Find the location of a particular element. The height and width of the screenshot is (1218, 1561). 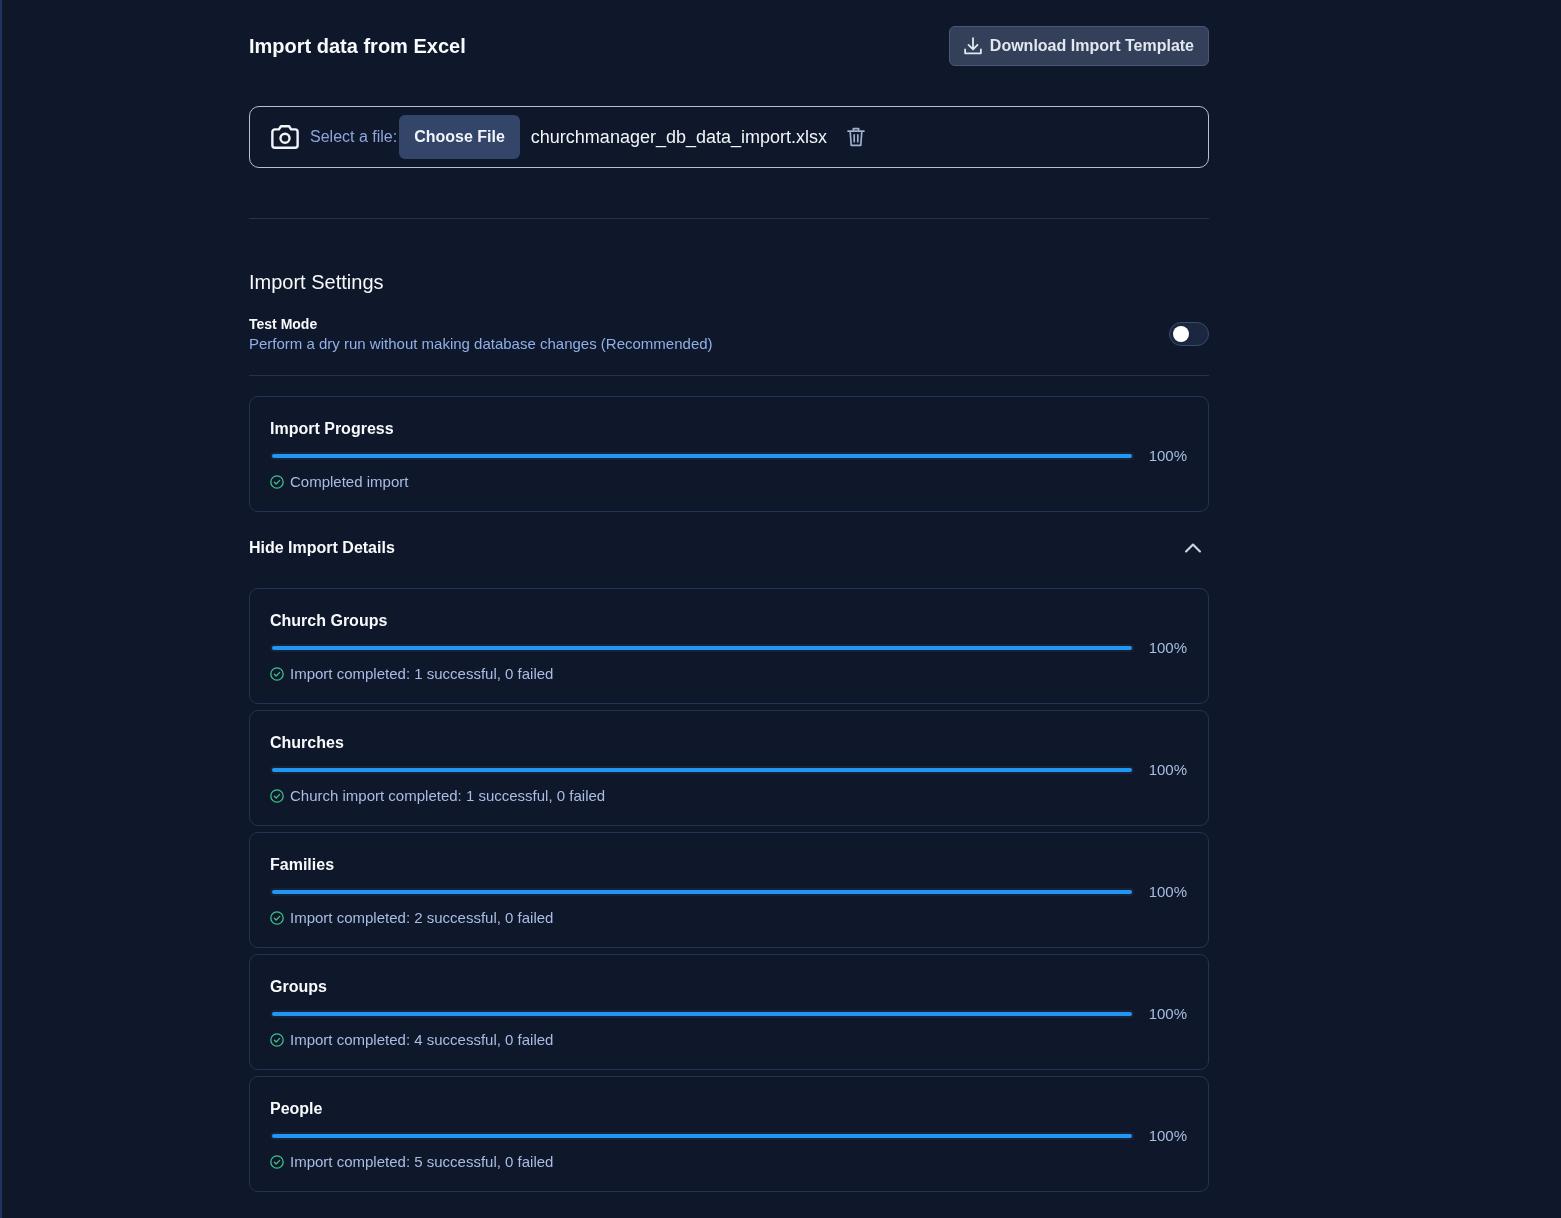

section-title: Import Settings is located at coordinates (317, 282).